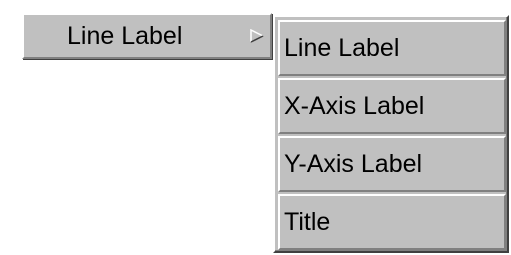 This screenshot has height=255, width=511. What do you see at coordinates (307, 222) in the screenshot?
I see `submenu-item-label: Title` at bounding box center [307, 222].